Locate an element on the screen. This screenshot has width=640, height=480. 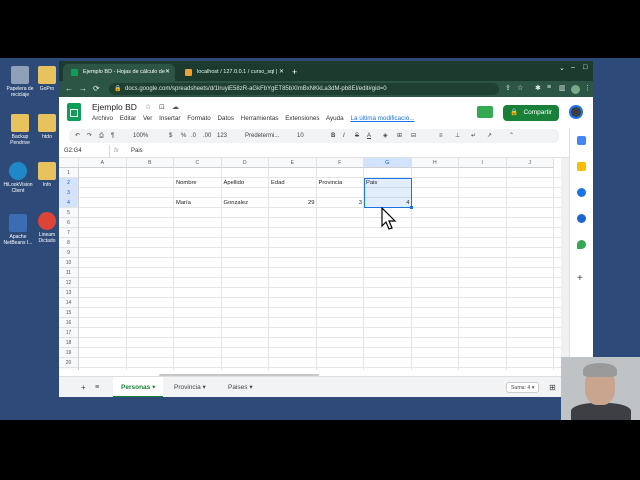
row-header-15: 15 is located at coordinates (69, 313).